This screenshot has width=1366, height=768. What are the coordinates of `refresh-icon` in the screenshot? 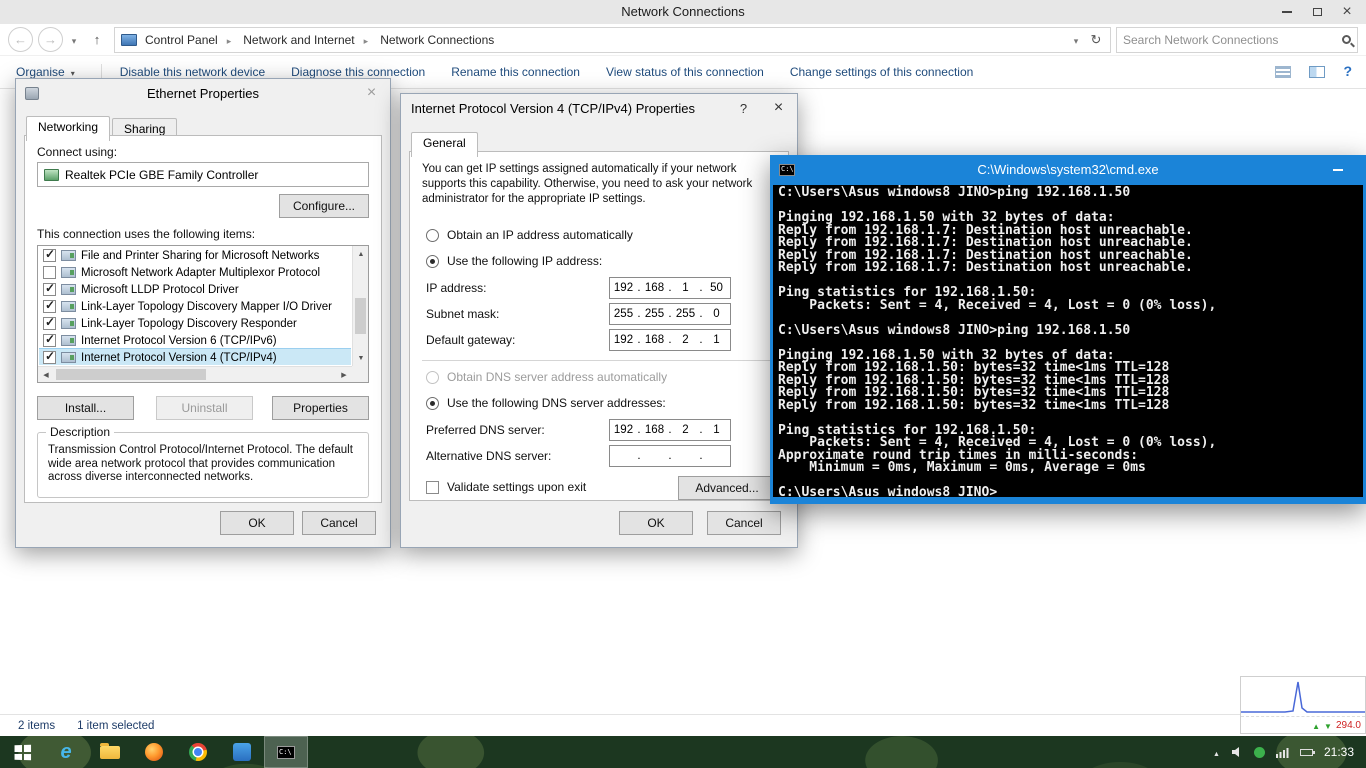 It's located at (1096, 40).